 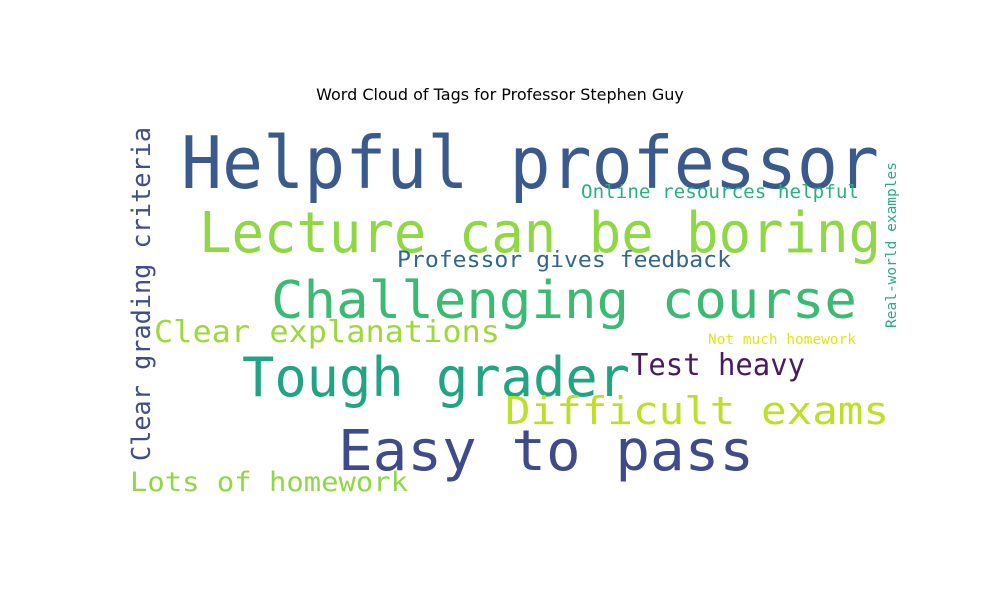 What do you see at coordinates (269, 482) in the screenshot?
I see `word-lots-of-homework: Lots of homework` at bounding box center [269, 482].